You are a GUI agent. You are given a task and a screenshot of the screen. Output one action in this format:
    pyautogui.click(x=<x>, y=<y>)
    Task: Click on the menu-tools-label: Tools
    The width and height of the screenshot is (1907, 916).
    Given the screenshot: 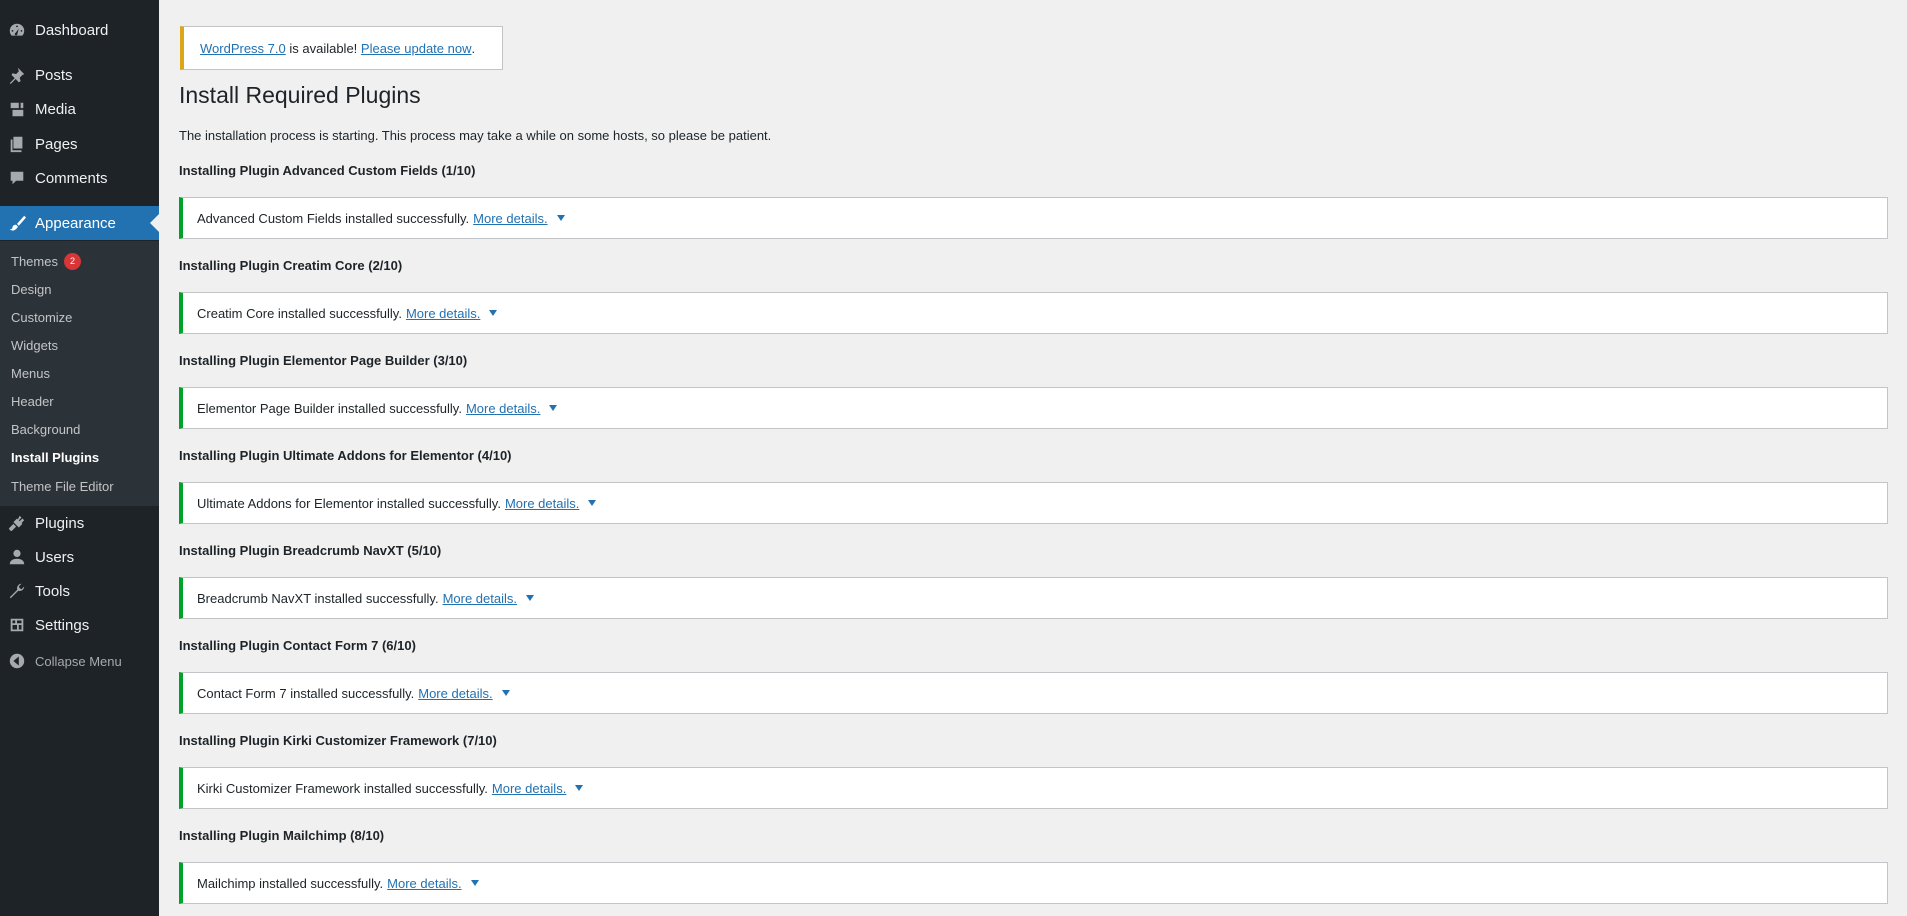 What is the action you would take?
    pyautogui.click(x=53, y=591)
    